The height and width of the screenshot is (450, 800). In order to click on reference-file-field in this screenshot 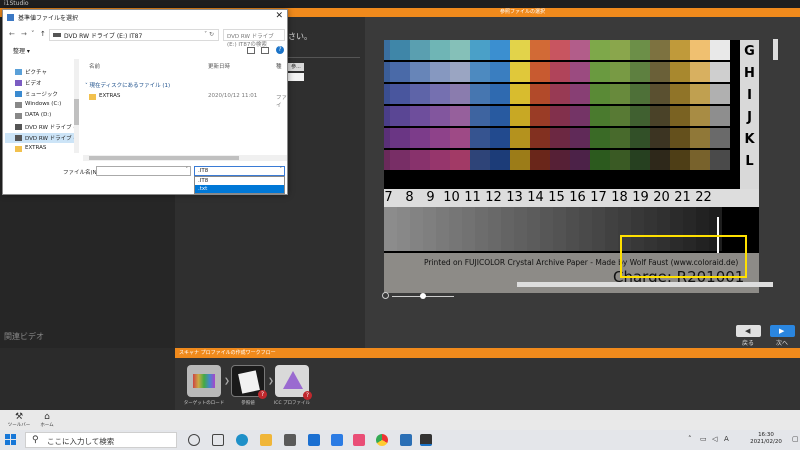, I will do `click(296, 77)`.